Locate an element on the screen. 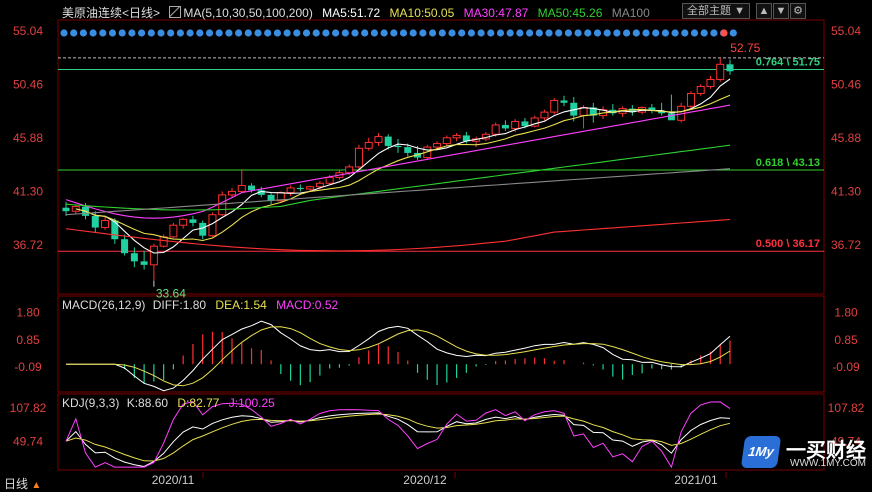  ma-label: MA(5,10,30,50,100,200) is located at coordinates (247, 13).